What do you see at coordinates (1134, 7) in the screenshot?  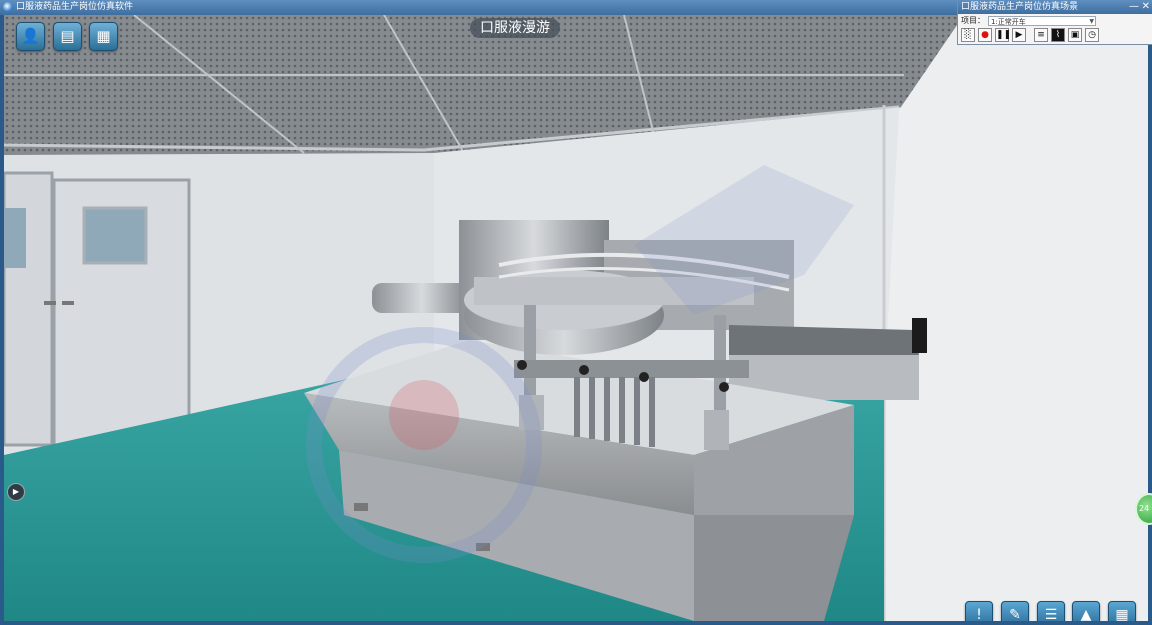 I see `minimize-button: —` at bounding box center [1134, 7].